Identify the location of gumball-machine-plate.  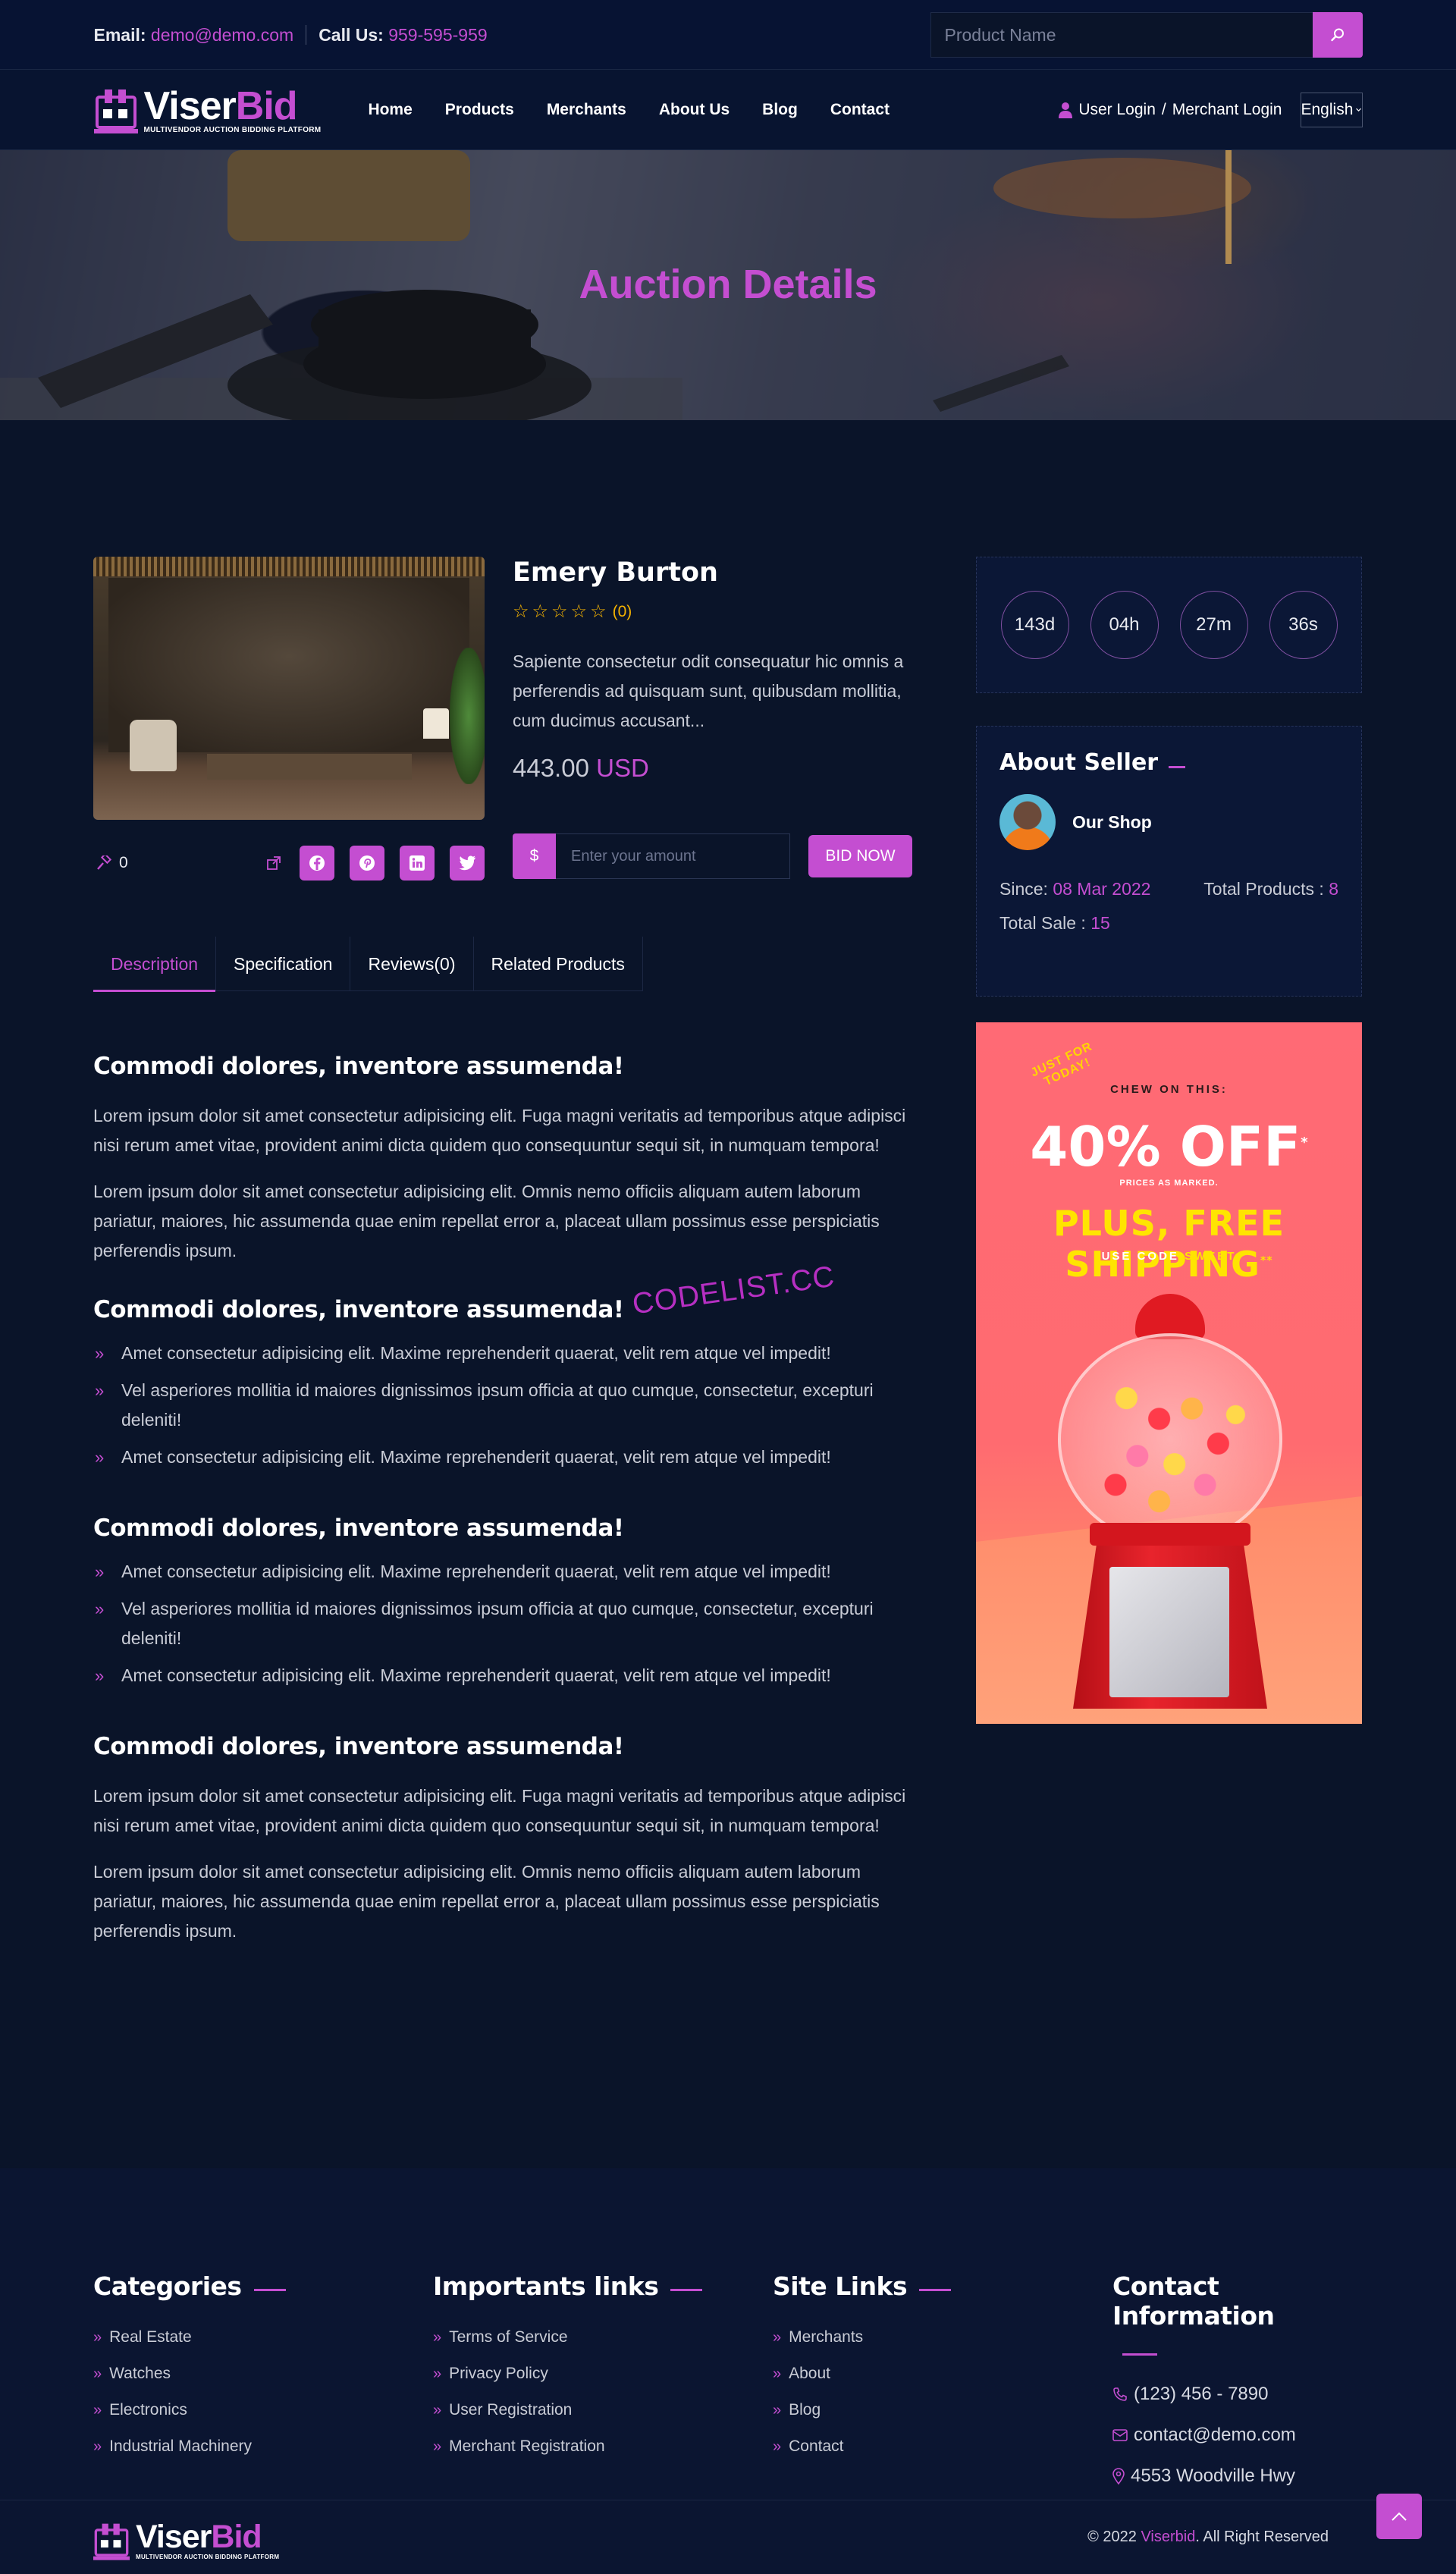
(1169, 1632).